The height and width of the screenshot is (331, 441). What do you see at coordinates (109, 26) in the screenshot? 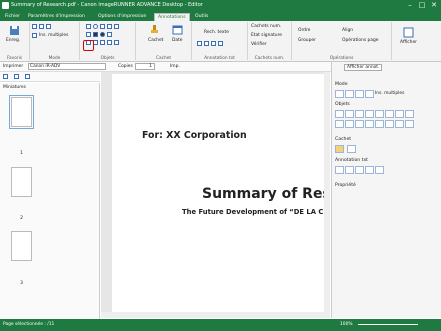
I see `line-icon` at bounding box center [109, 26].